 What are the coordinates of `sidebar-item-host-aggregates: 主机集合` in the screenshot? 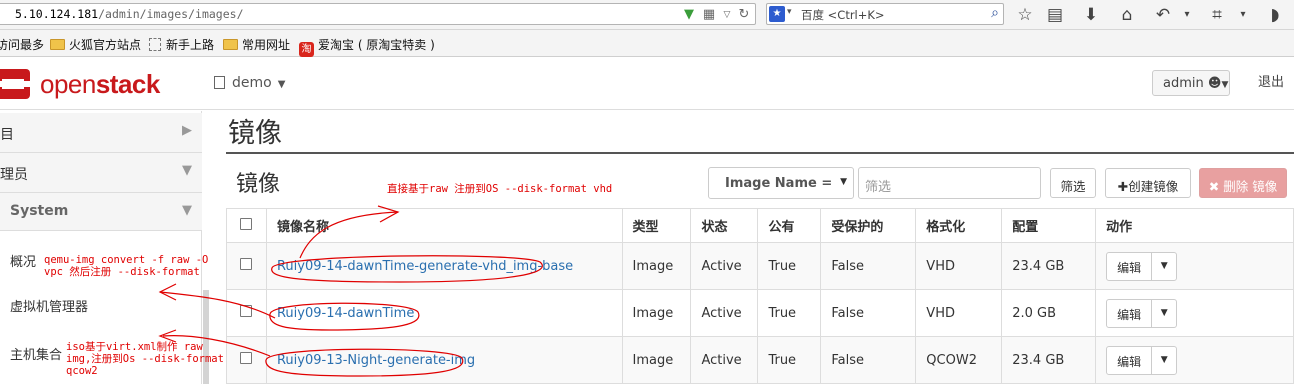 It's located at (36, 353).